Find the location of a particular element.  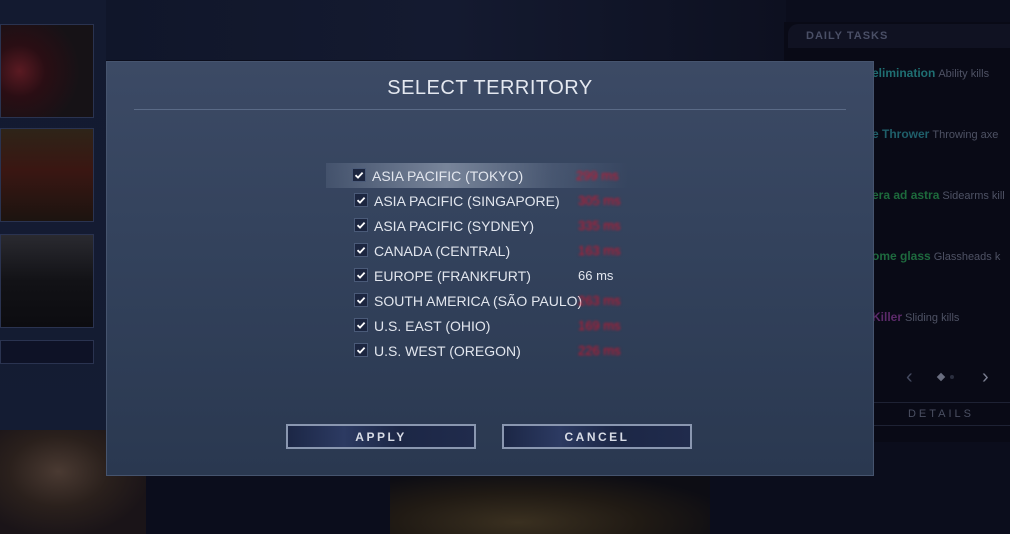

task-desc: Sliding kills is located at coordinates (932, 318).